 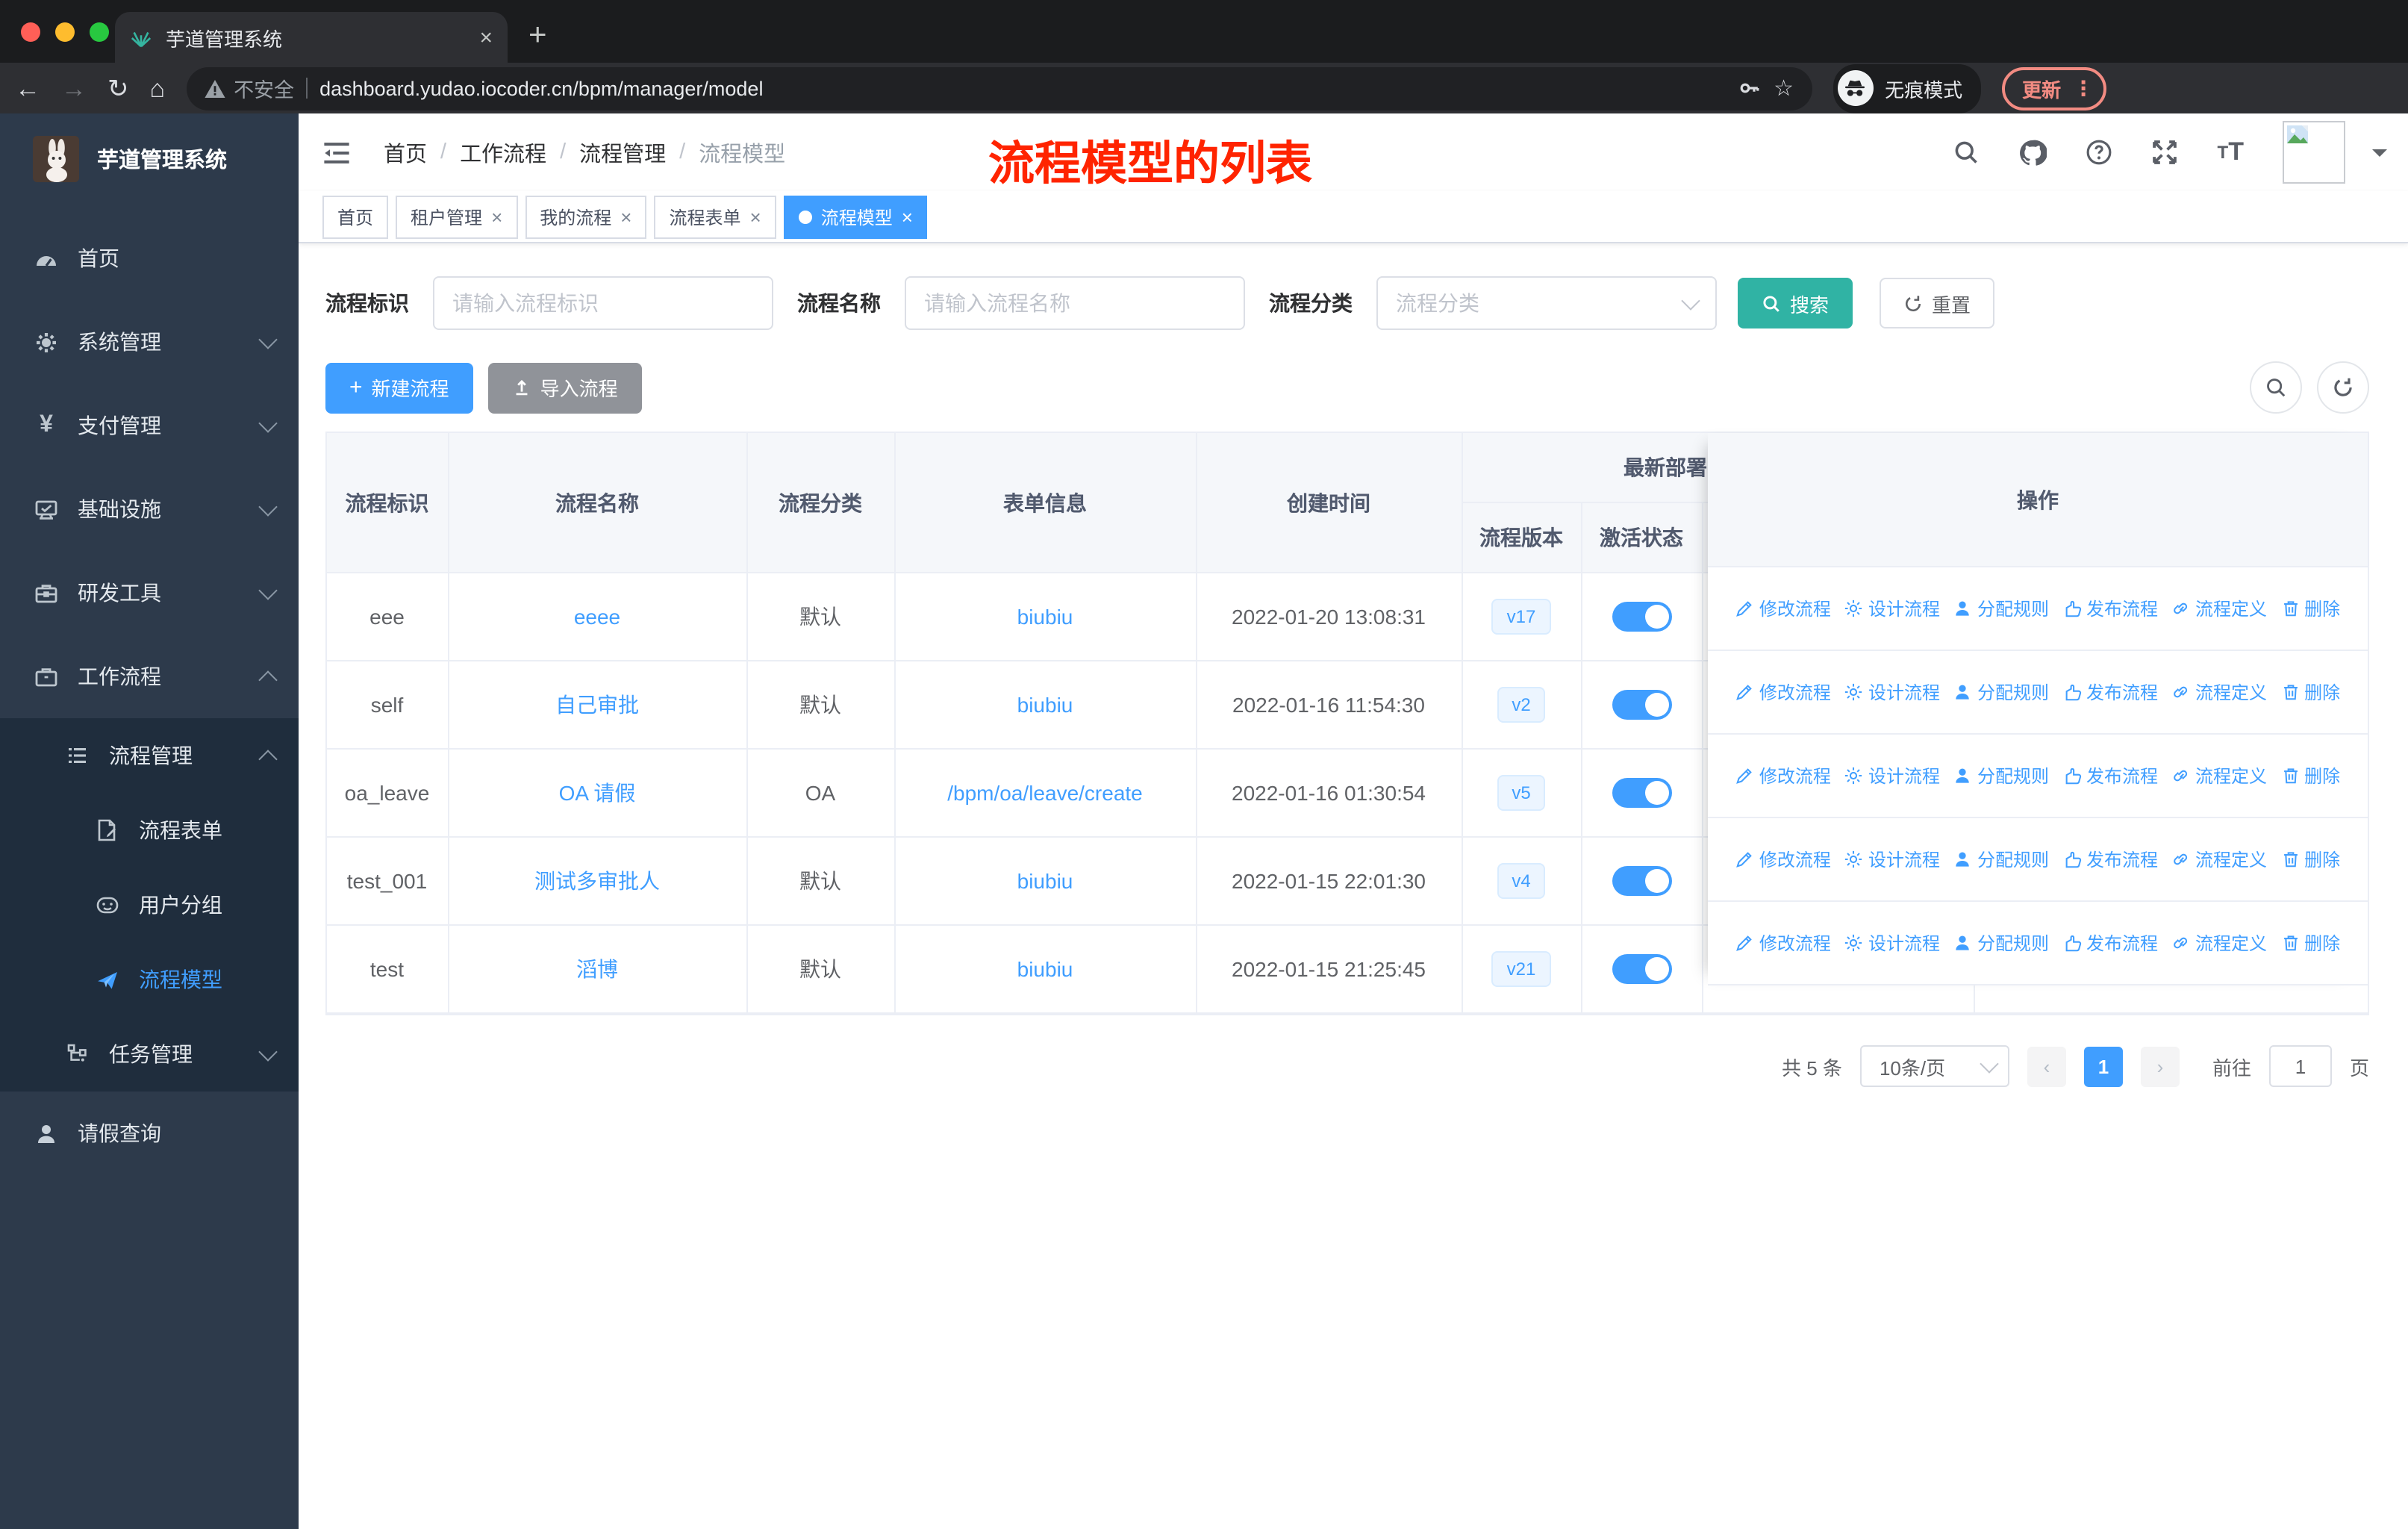 What do you see at coordinates (597, 881) in the screenshot?
I see `process-name-link: 测试多审批人` at bounding box center [597, 881].